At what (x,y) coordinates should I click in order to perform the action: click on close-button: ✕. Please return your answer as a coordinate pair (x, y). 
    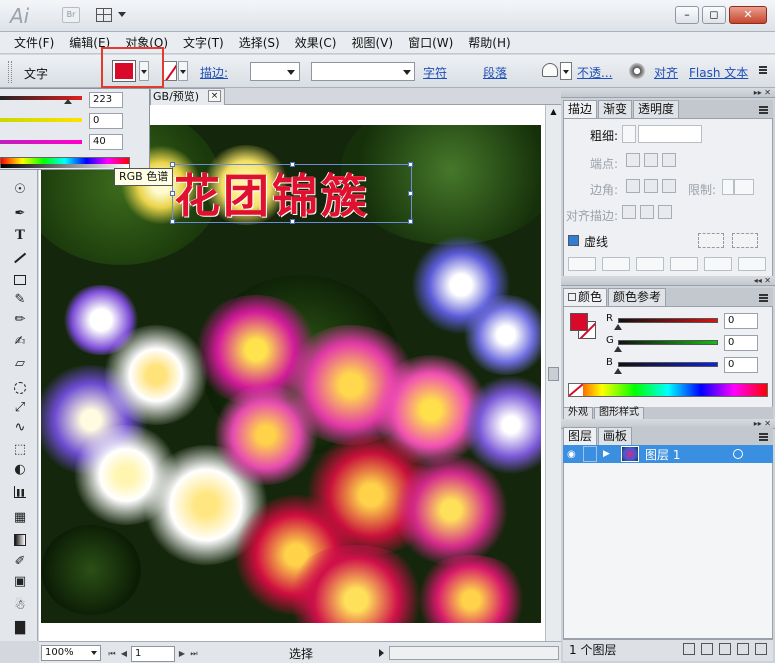
    Looking at the image, I should click on (748, 15).